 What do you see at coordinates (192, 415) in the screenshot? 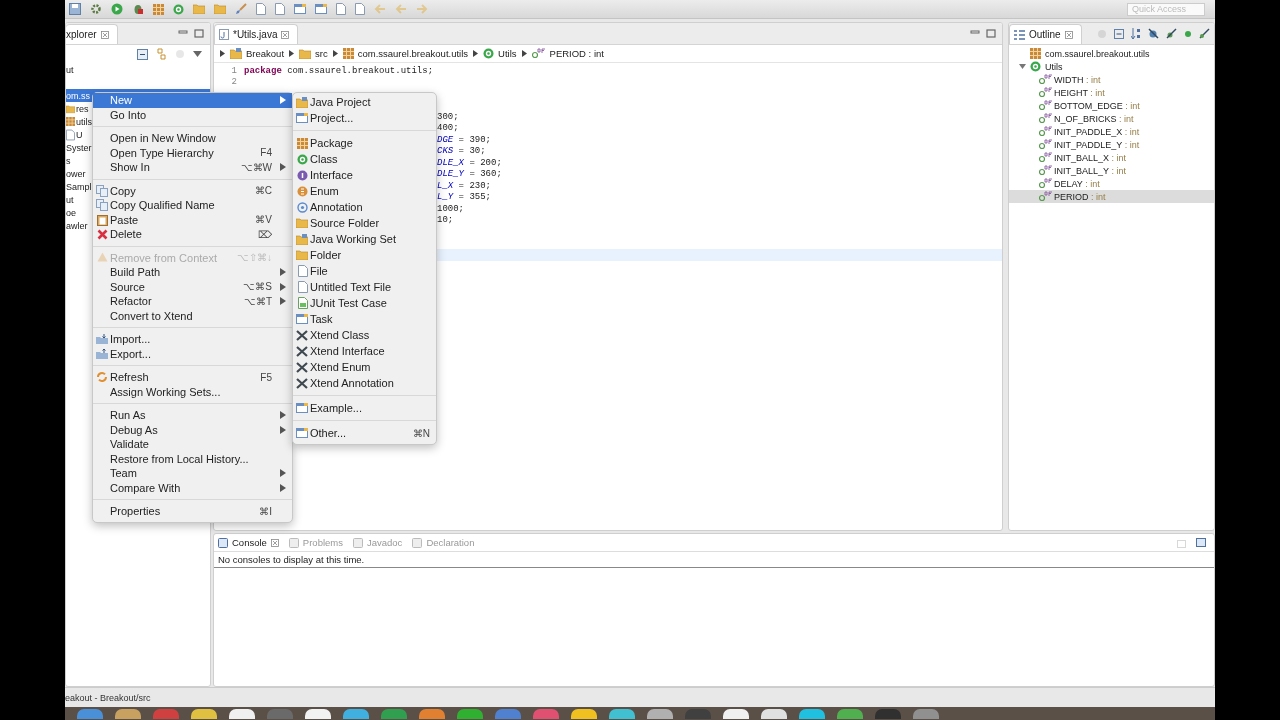
I see `menu-item: Run As` at bounding box center [192, 415].